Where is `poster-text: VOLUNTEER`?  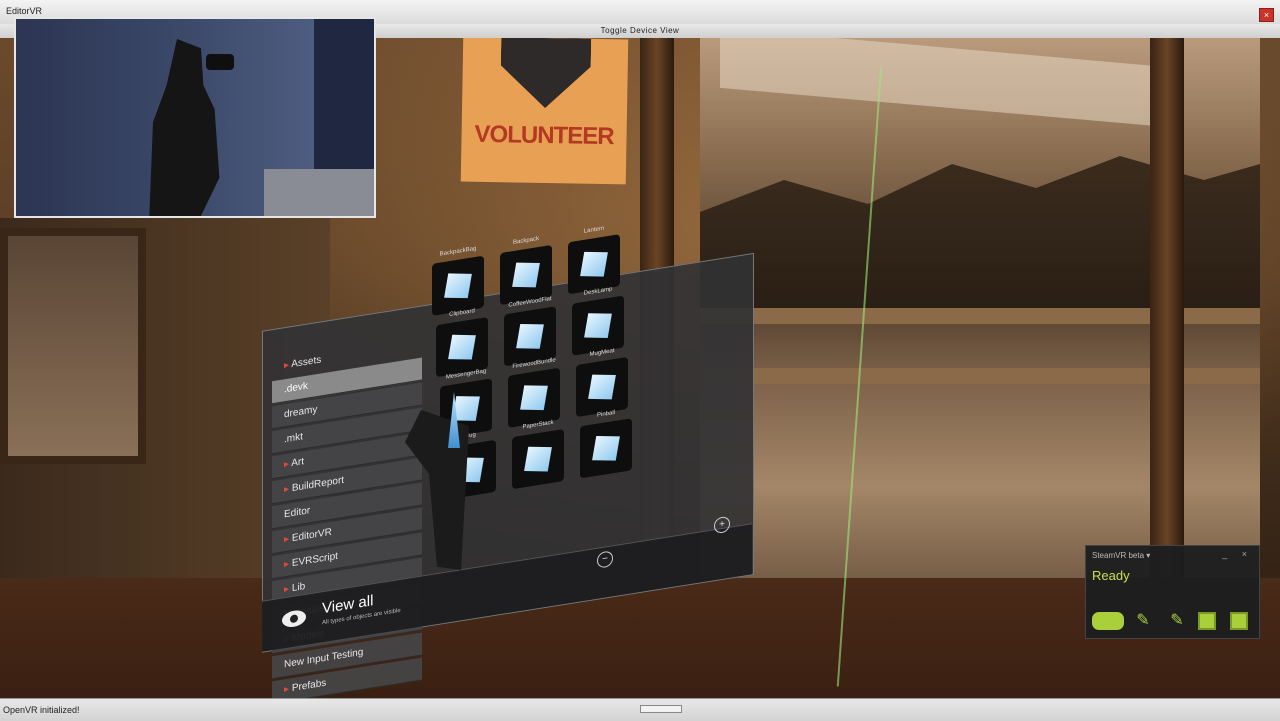 poster-text: VOLUNTEER is located at coordinates (544, 135).